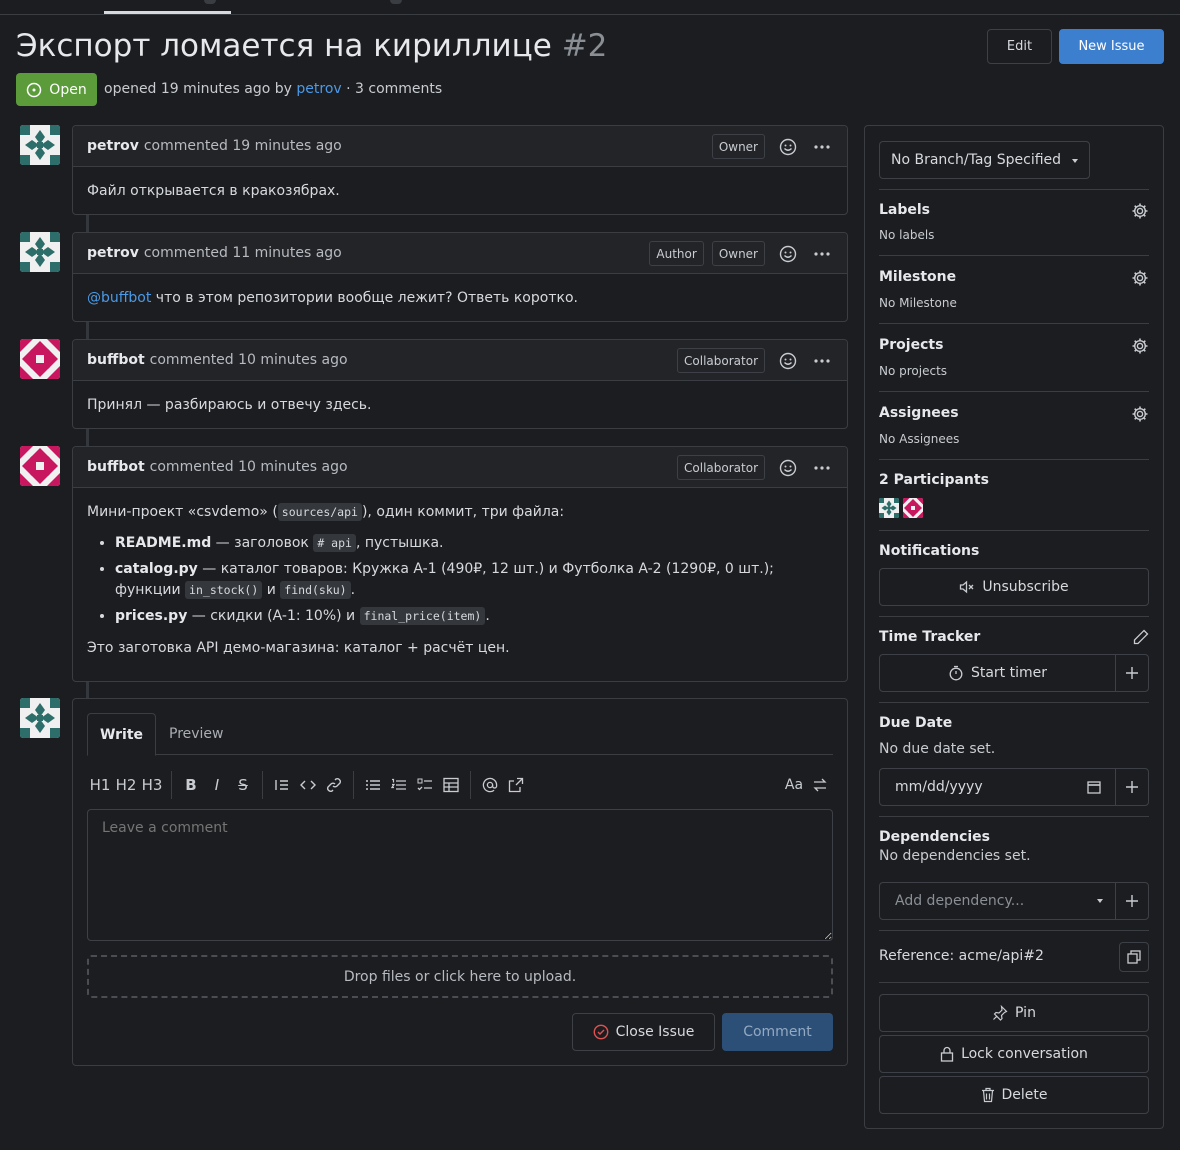  I want to click on monospace-toggle: Aa, so click(794, 785).